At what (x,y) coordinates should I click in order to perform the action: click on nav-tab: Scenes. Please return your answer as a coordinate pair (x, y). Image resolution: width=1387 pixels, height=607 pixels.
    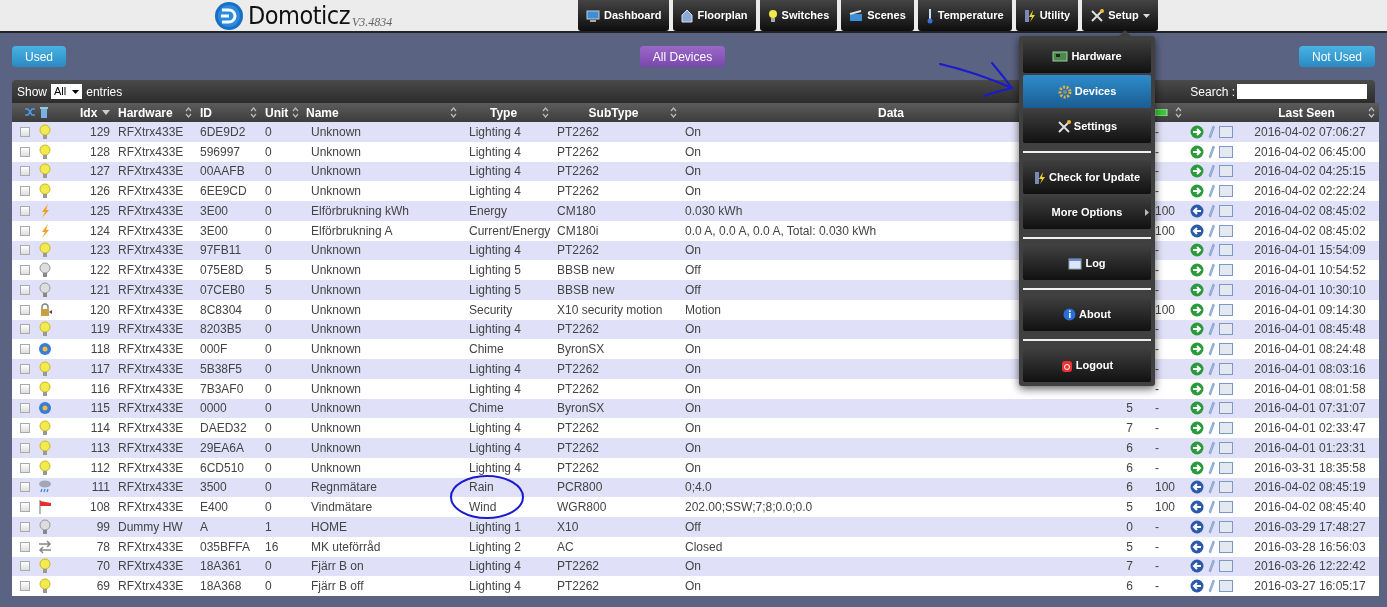
    Looking at the image, I should click on (877, 15).